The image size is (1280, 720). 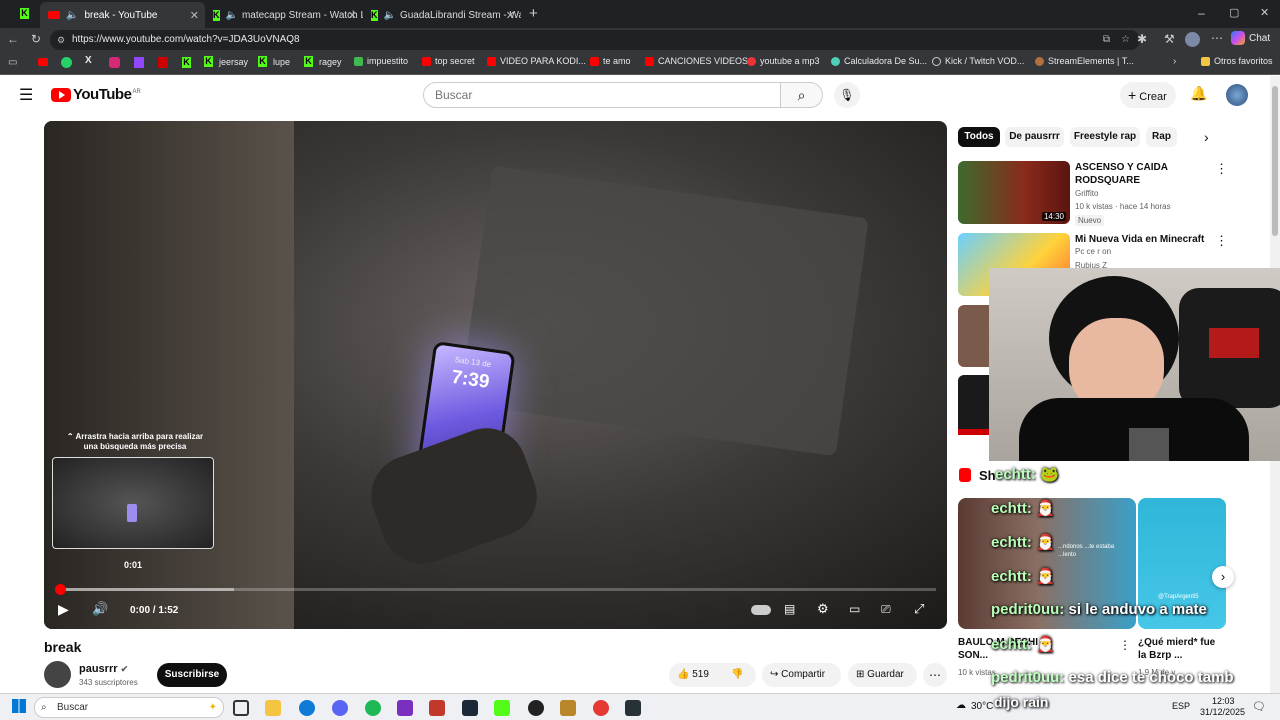 What do you see at coordinates (43, 62) in the screenshot?
I see `youtube-bookmark-icon` at bounding box center [43, 62].